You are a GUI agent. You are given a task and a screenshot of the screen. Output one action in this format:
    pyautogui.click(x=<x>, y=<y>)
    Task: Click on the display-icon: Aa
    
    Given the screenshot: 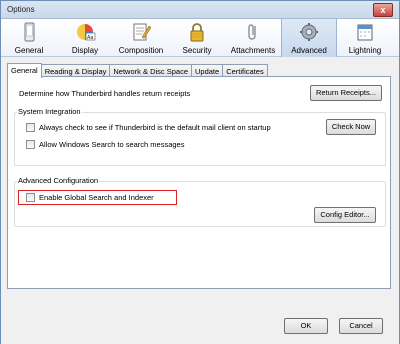 What is the action you would take?
    pyautogui.click(x=86, y=32)
    